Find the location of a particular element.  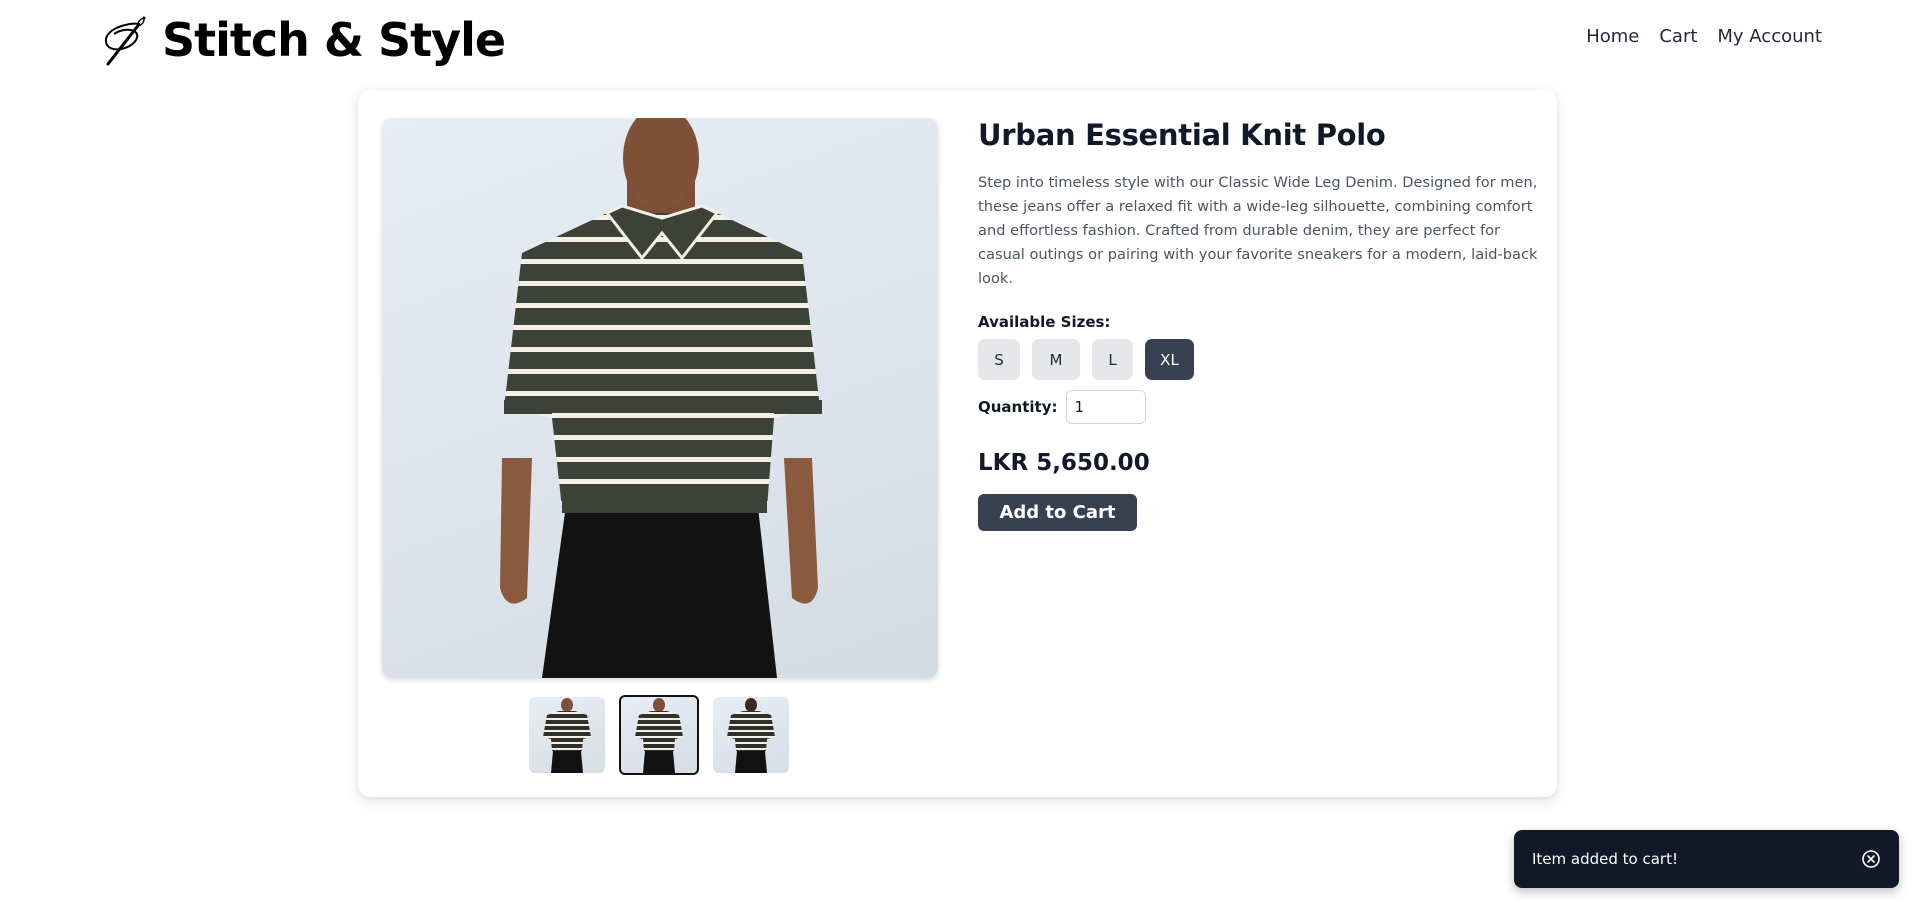

size-option-l: L is located at coordinates (1112, 359).